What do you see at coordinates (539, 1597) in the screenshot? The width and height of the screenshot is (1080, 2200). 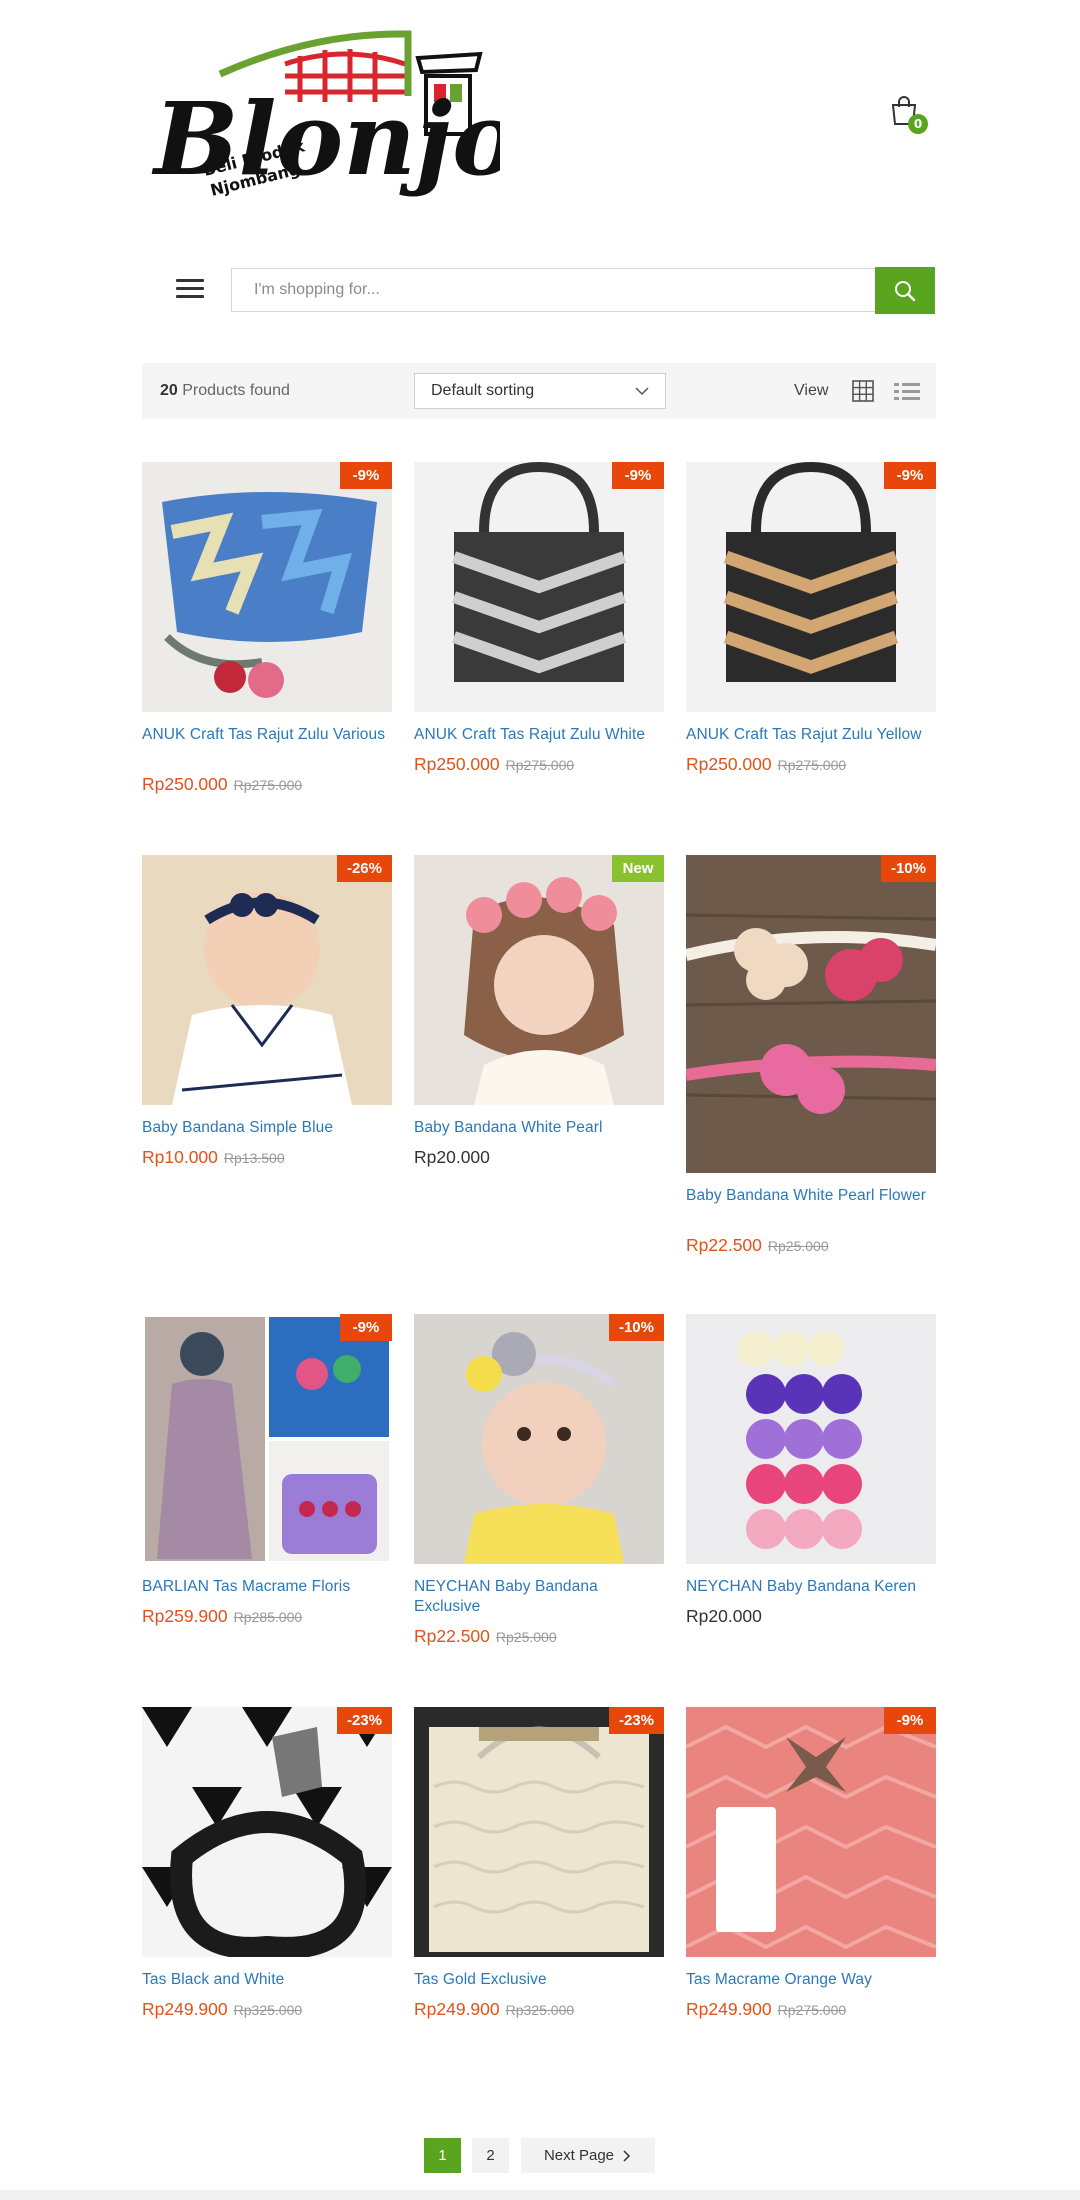 I see `product-name: NEYCHAN Baby Bandana Exclusive` at bounding box center [539, 1597].